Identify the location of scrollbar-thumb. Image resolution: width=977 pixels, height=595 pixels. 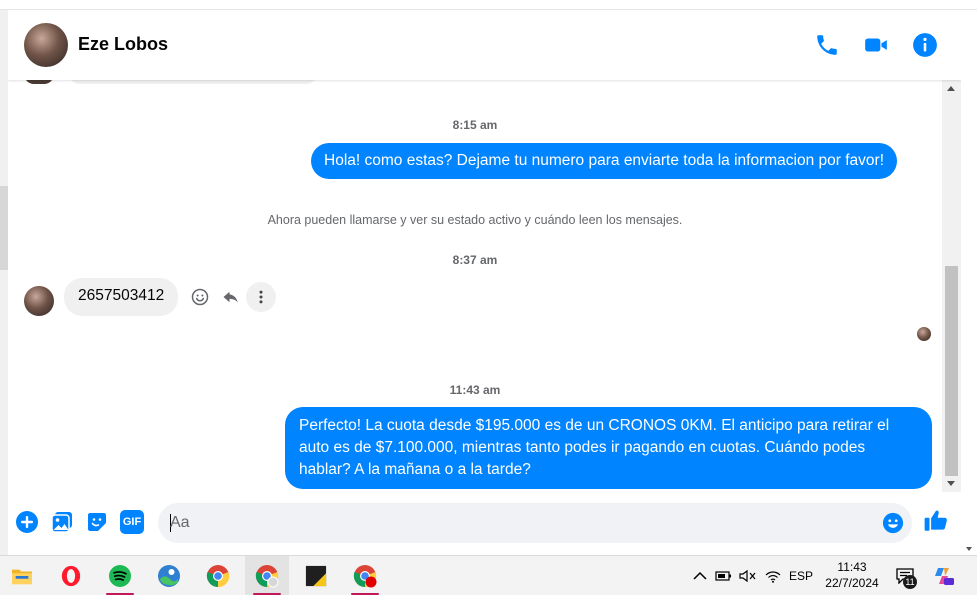
(951, 371).